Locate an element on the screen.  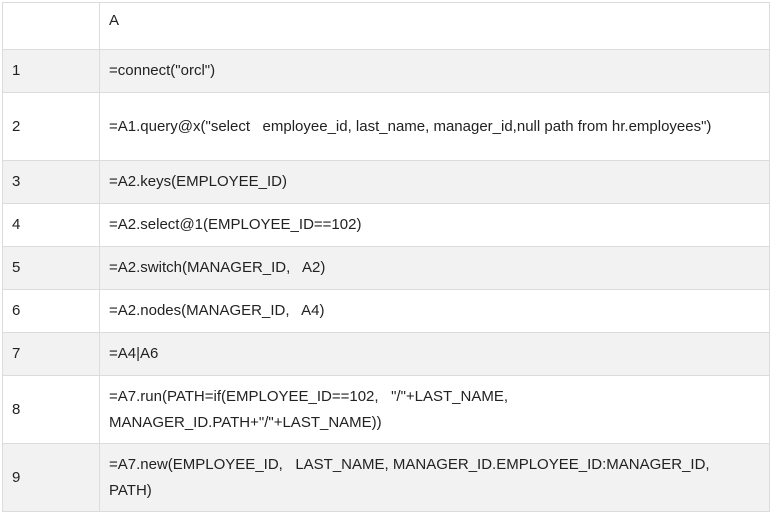
table-row: 1 =connect("orcl") is located at coordinates (386, 71).